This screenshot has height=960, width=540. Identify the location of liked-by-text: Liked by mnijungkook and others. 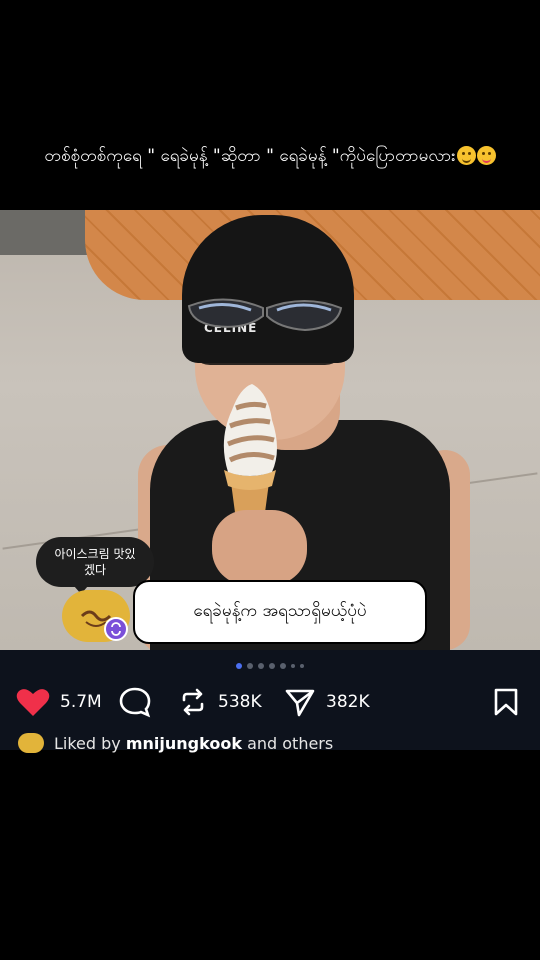
(193, 743).